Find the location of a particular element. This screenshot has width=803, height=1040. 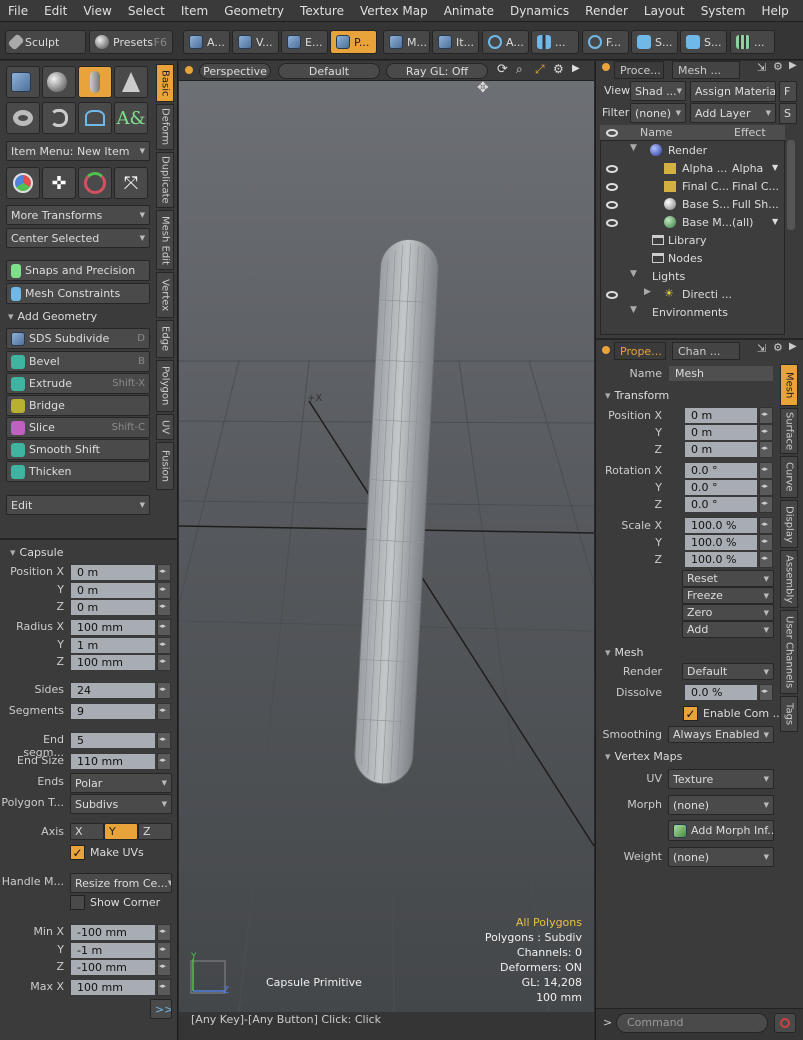

tab-display: Display is located at coordinates (789, 524).